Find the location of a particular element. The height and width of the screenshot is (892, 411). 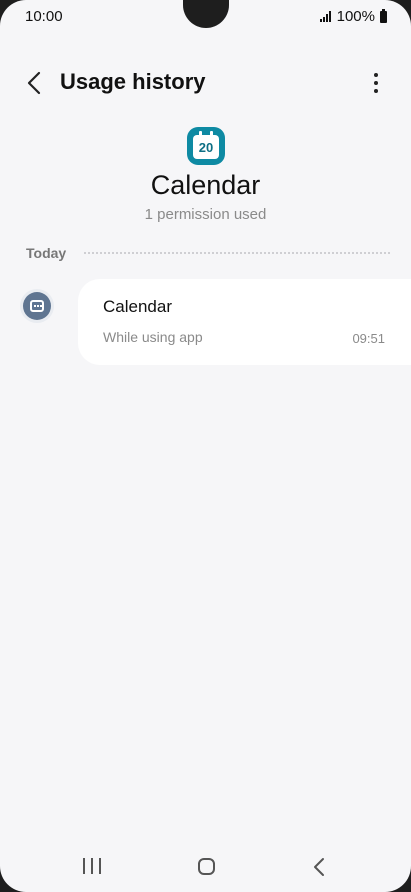

app-bar: Usage history is located at coordinates (205, 83).